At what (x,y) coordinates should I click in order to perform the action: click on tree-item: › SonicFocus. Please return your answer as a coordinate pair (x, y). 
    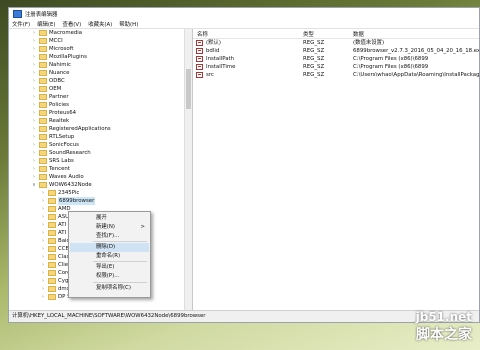
    Looking at the image, I should click on (100, 145).